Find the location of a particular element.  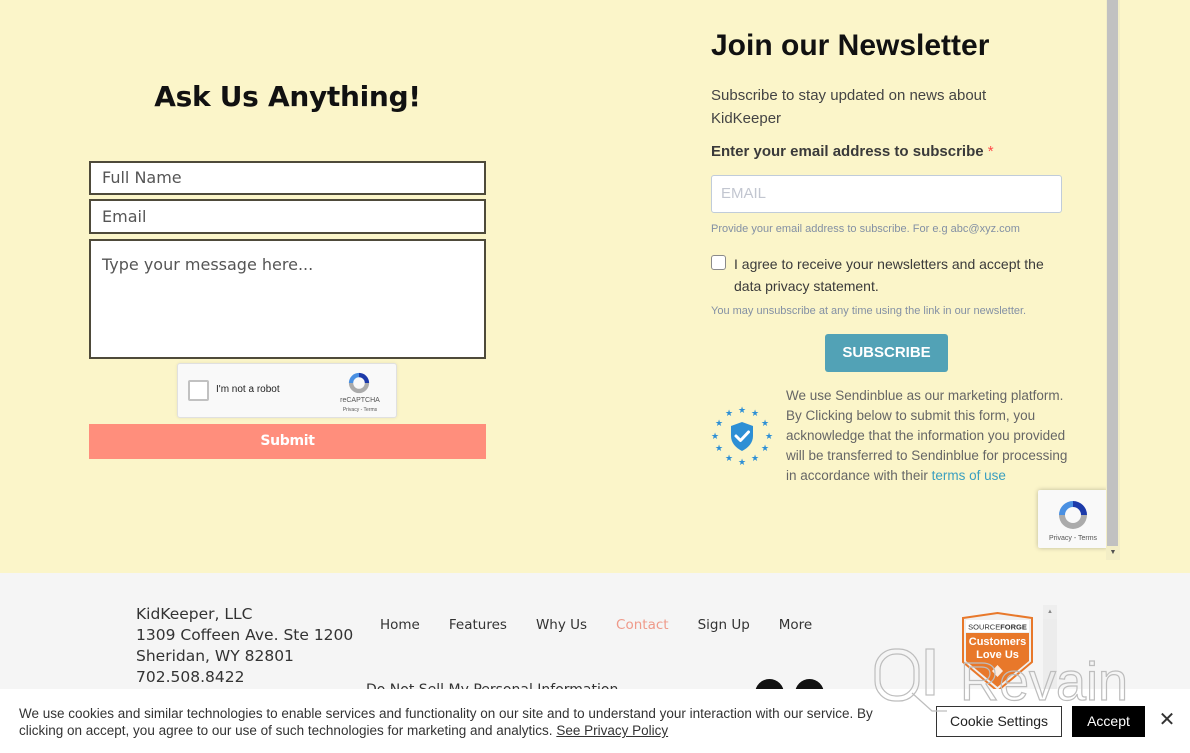

subscribe-button: SUBSCRIBE is located at coordinates (886, 353).